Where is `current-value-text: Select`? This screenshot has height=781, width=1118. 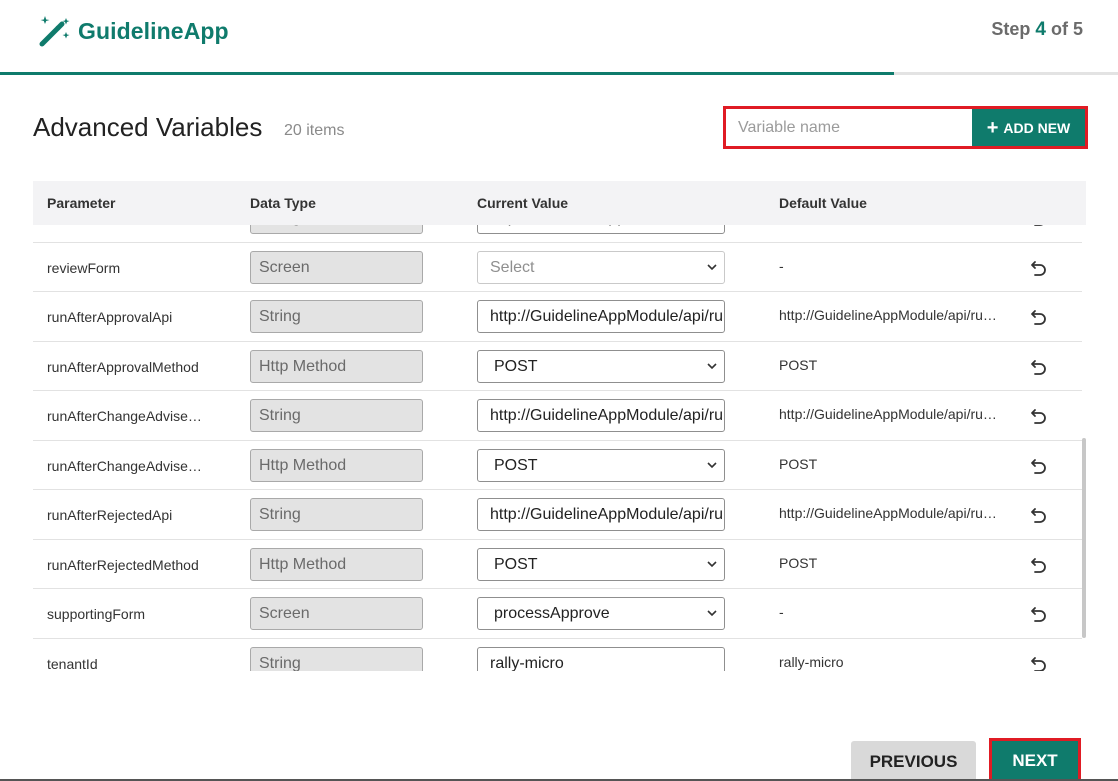 current-value-text: Select is located at coordinates (512, 267).